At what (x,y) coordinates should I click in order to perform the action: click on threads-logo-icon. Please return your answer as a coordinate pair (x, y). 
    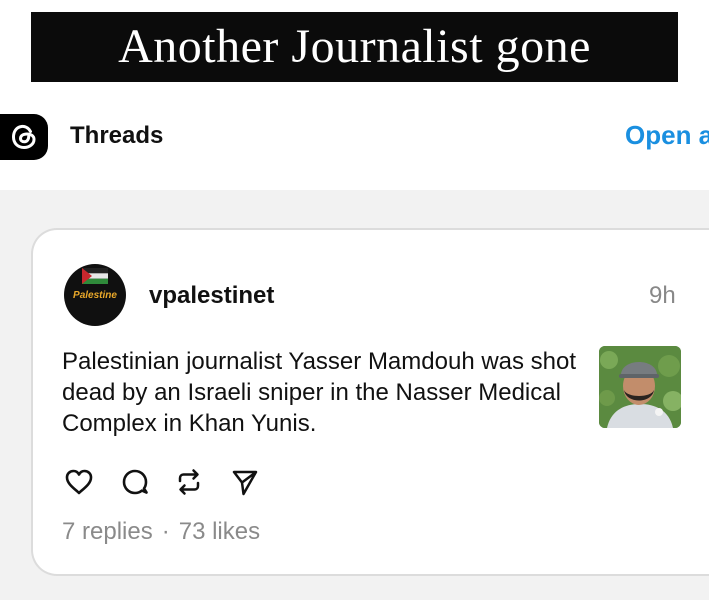
    Looking at the image, I should click on (24, 137).